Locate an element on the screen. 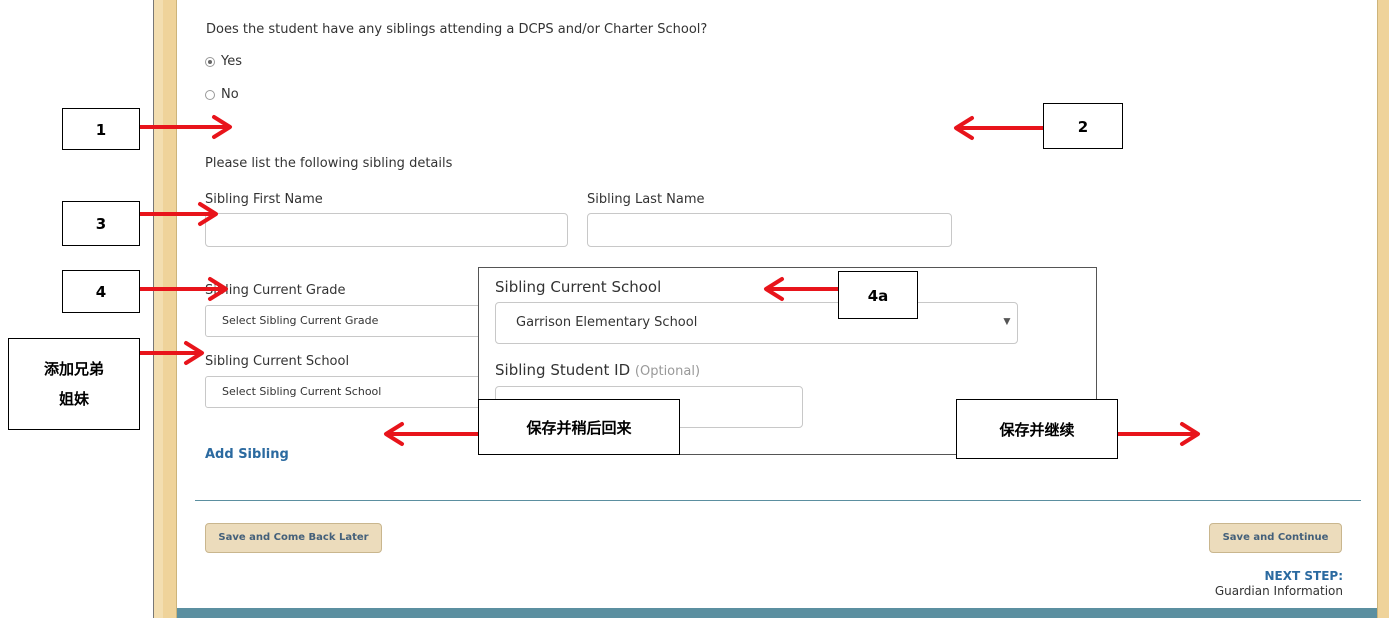  callout-2: 2 is located at coordinates (1083, 126).